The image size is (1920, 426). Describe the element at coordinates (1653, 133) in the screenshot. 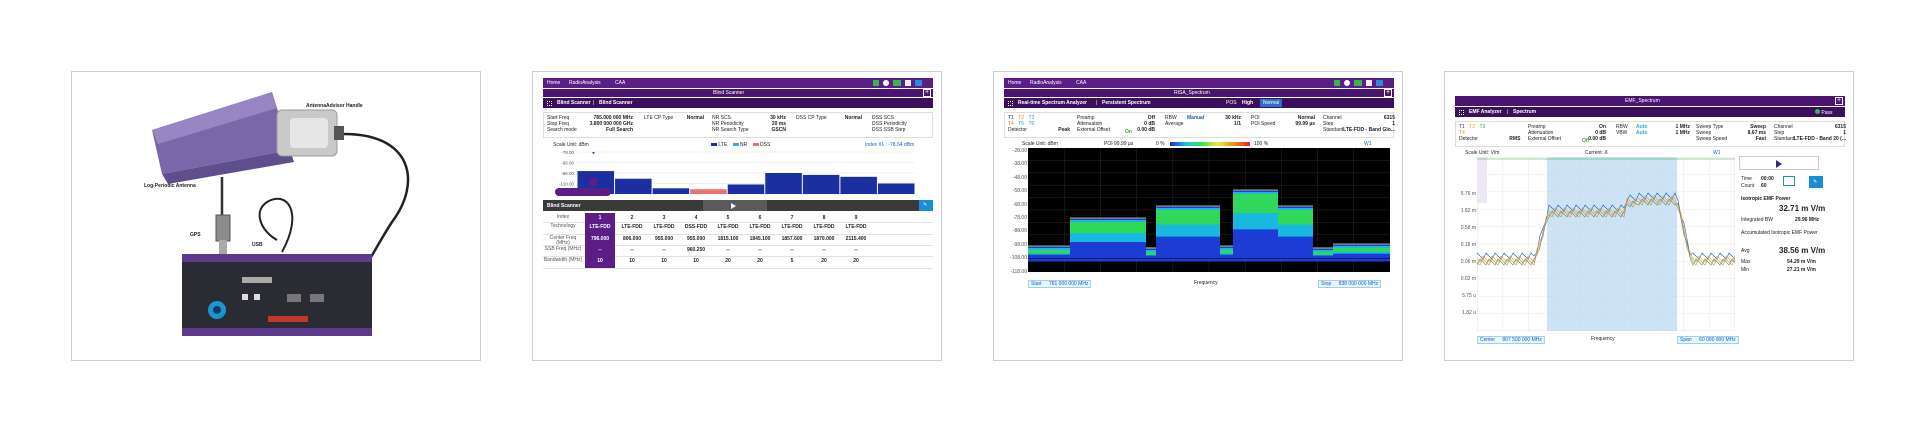

I see `param-row: VBW 1 MHz` at that location.